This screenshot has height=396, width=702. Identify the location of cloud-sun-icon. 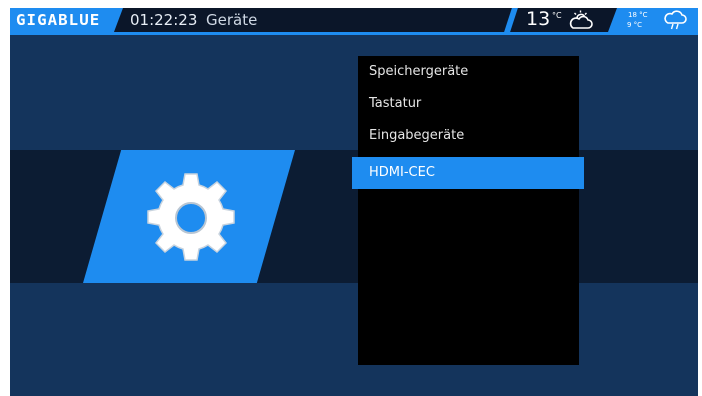
(582, 22).